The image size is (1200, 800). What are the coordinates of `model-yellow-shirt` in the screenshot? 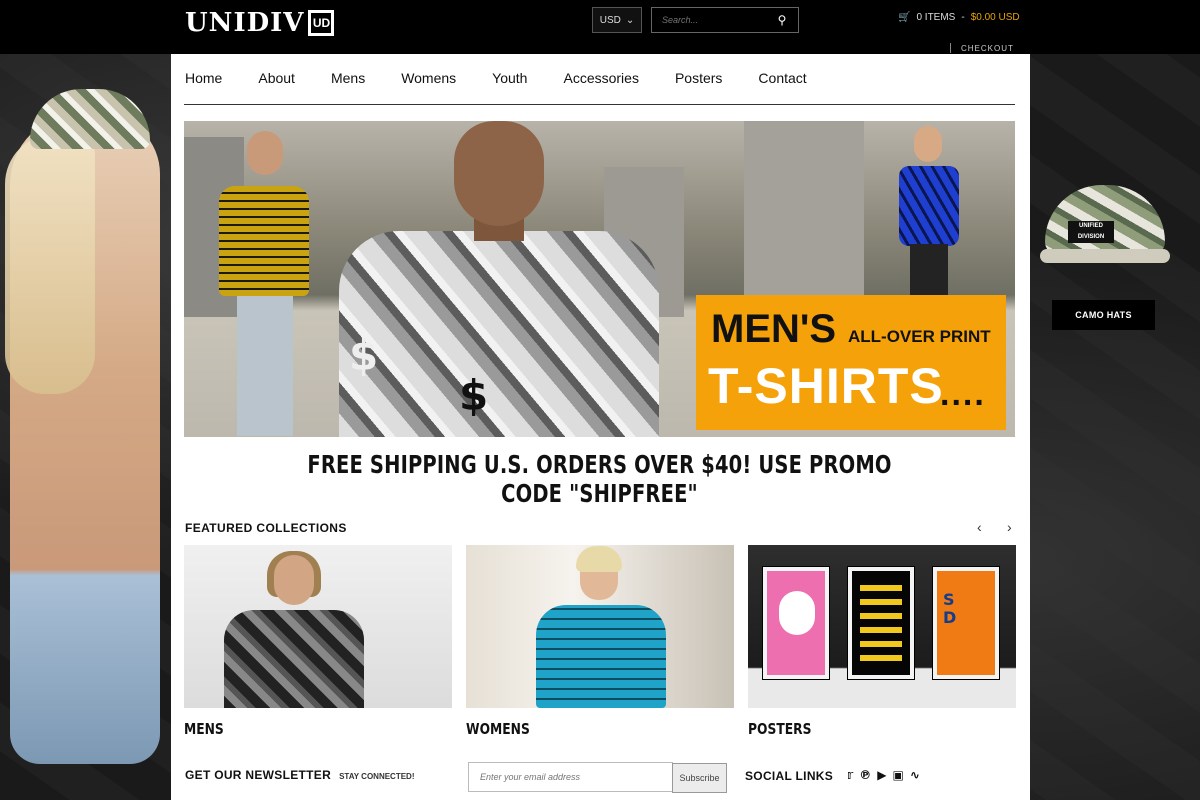 It's located at (264, 283).